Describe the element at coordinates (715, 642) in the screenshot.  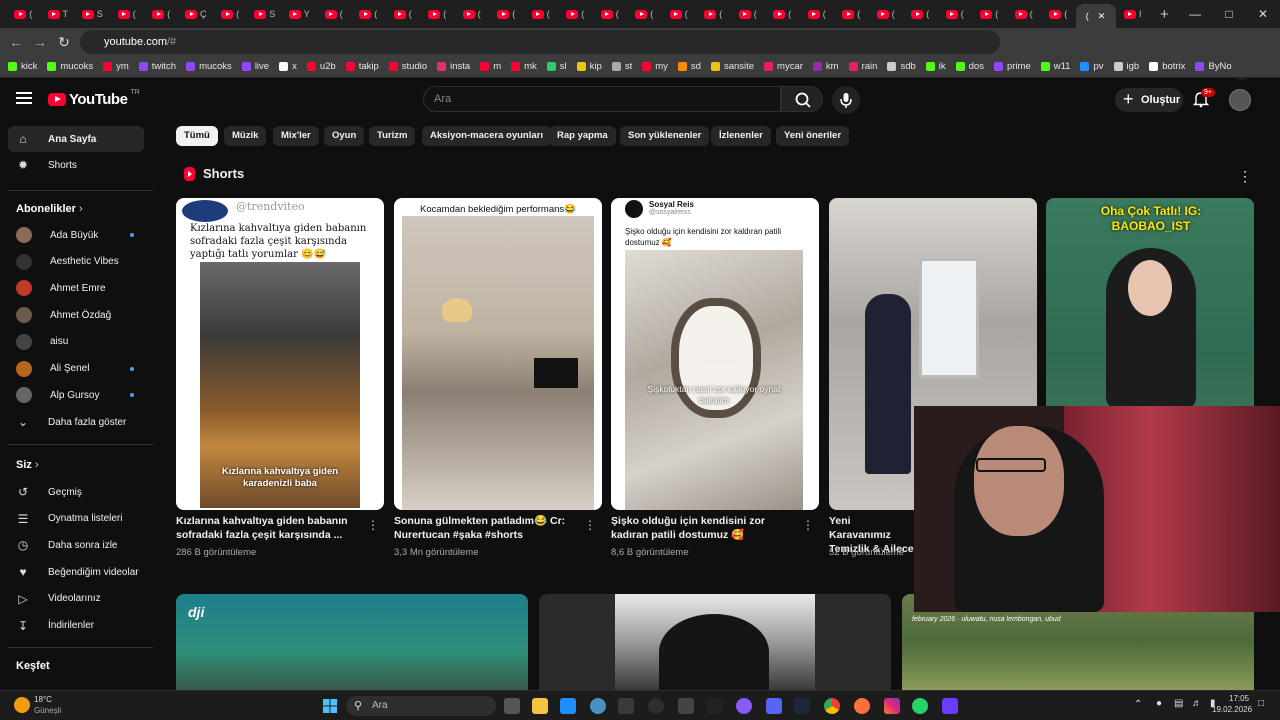
I see `video-thumbnail` at that location.